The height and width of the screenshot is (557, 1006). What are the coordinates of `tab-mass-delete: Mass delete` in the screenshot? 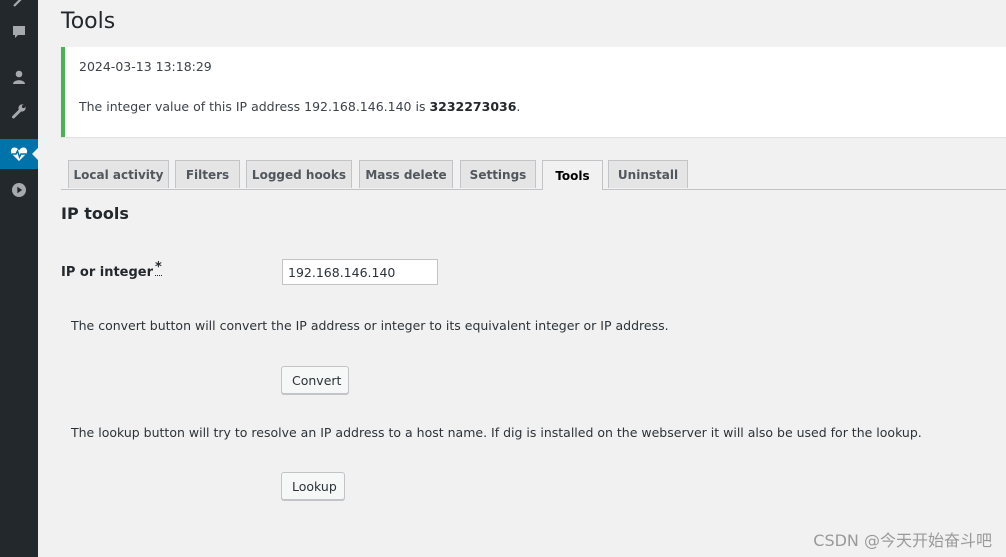 It's located at (406, 174).